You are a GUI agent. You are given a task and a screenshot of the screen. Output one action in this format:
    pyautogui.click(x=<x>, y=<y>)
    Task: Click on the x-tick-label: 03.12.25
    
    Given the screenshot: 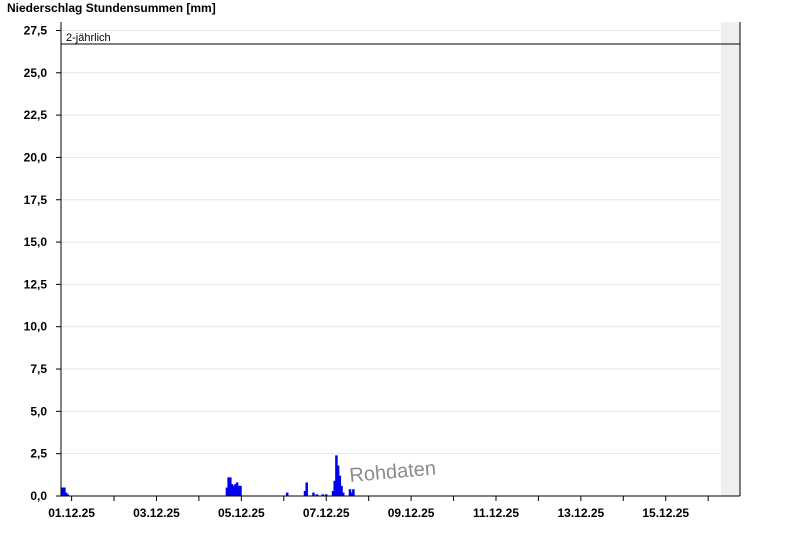 What is the action you would take?
    pyautogui.click(x=156, y=513)
    